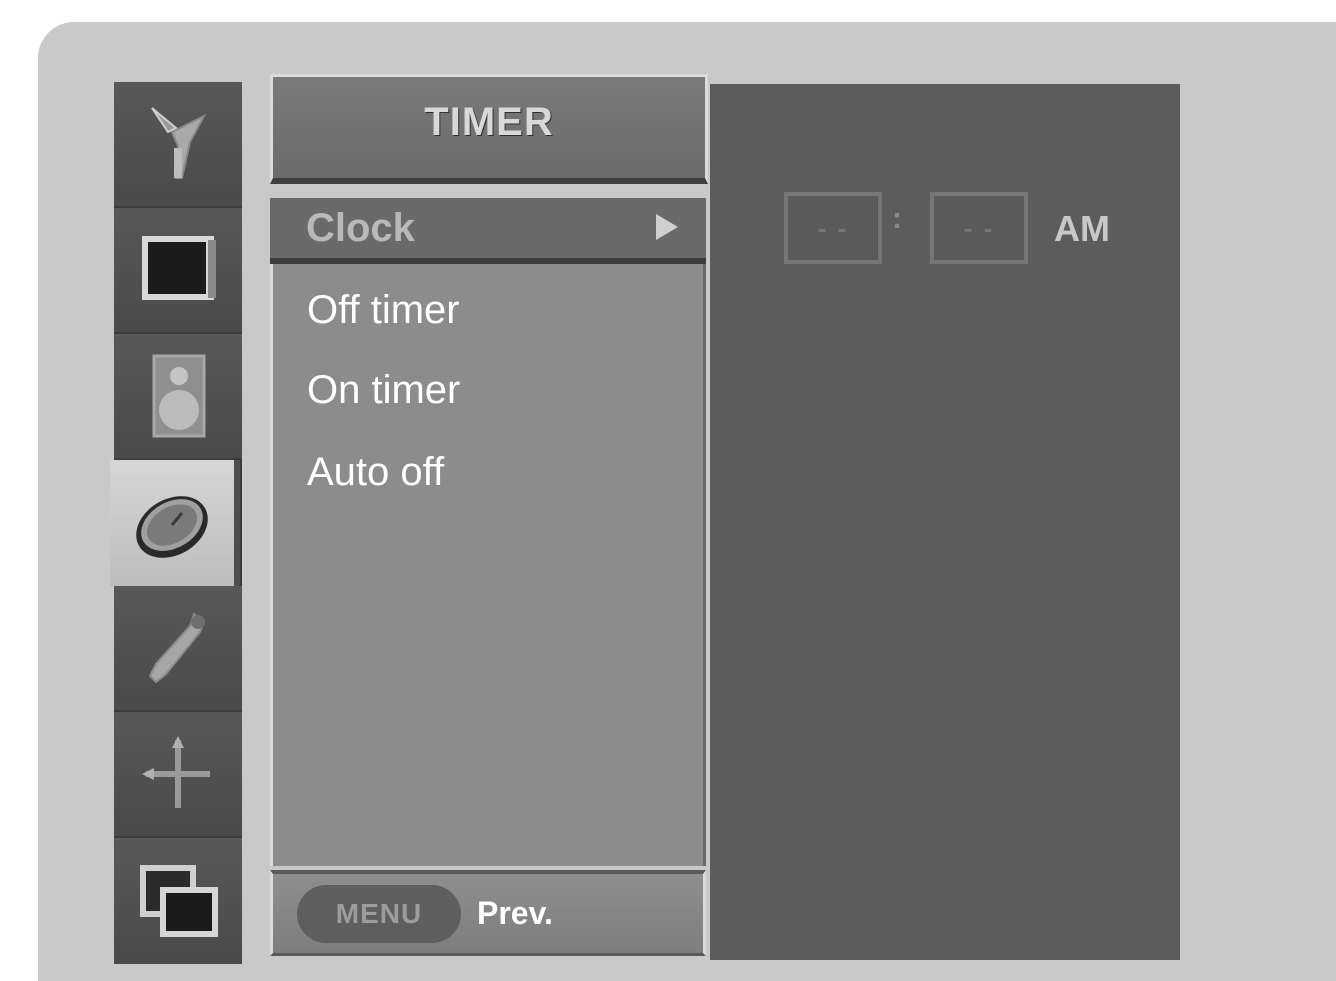 This screenshot has height=981, width=1336. What do you see at coordinates (384, 389) in the screenshot?
I see `menu-item-label: On timer` at bounding box center [384, 389].